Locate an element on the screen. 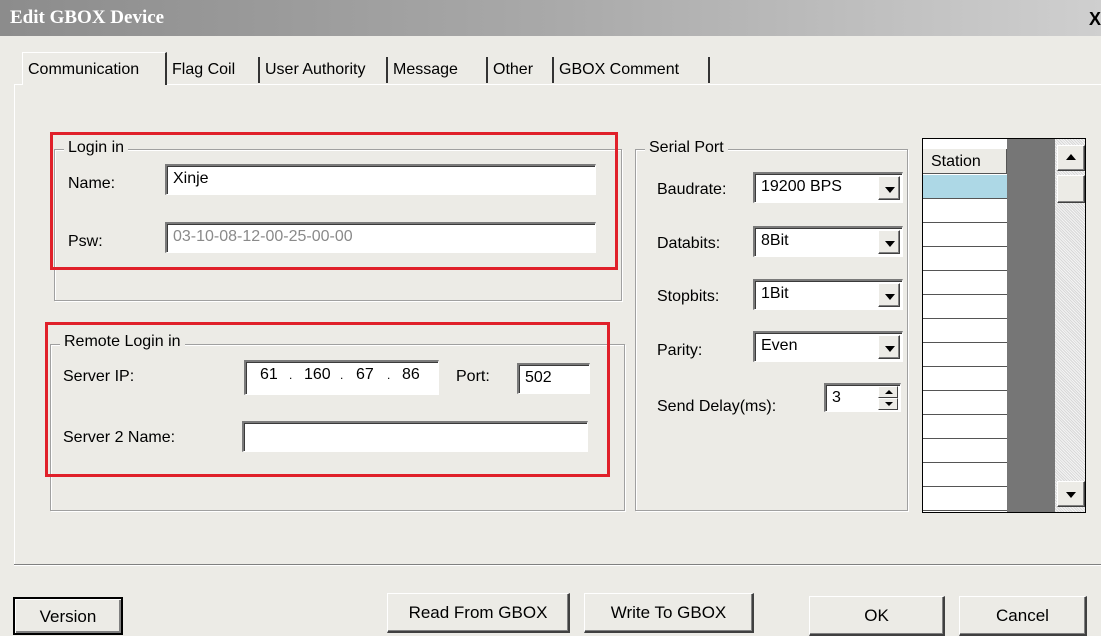  serial-port-group is located at coordinates (771, 330).